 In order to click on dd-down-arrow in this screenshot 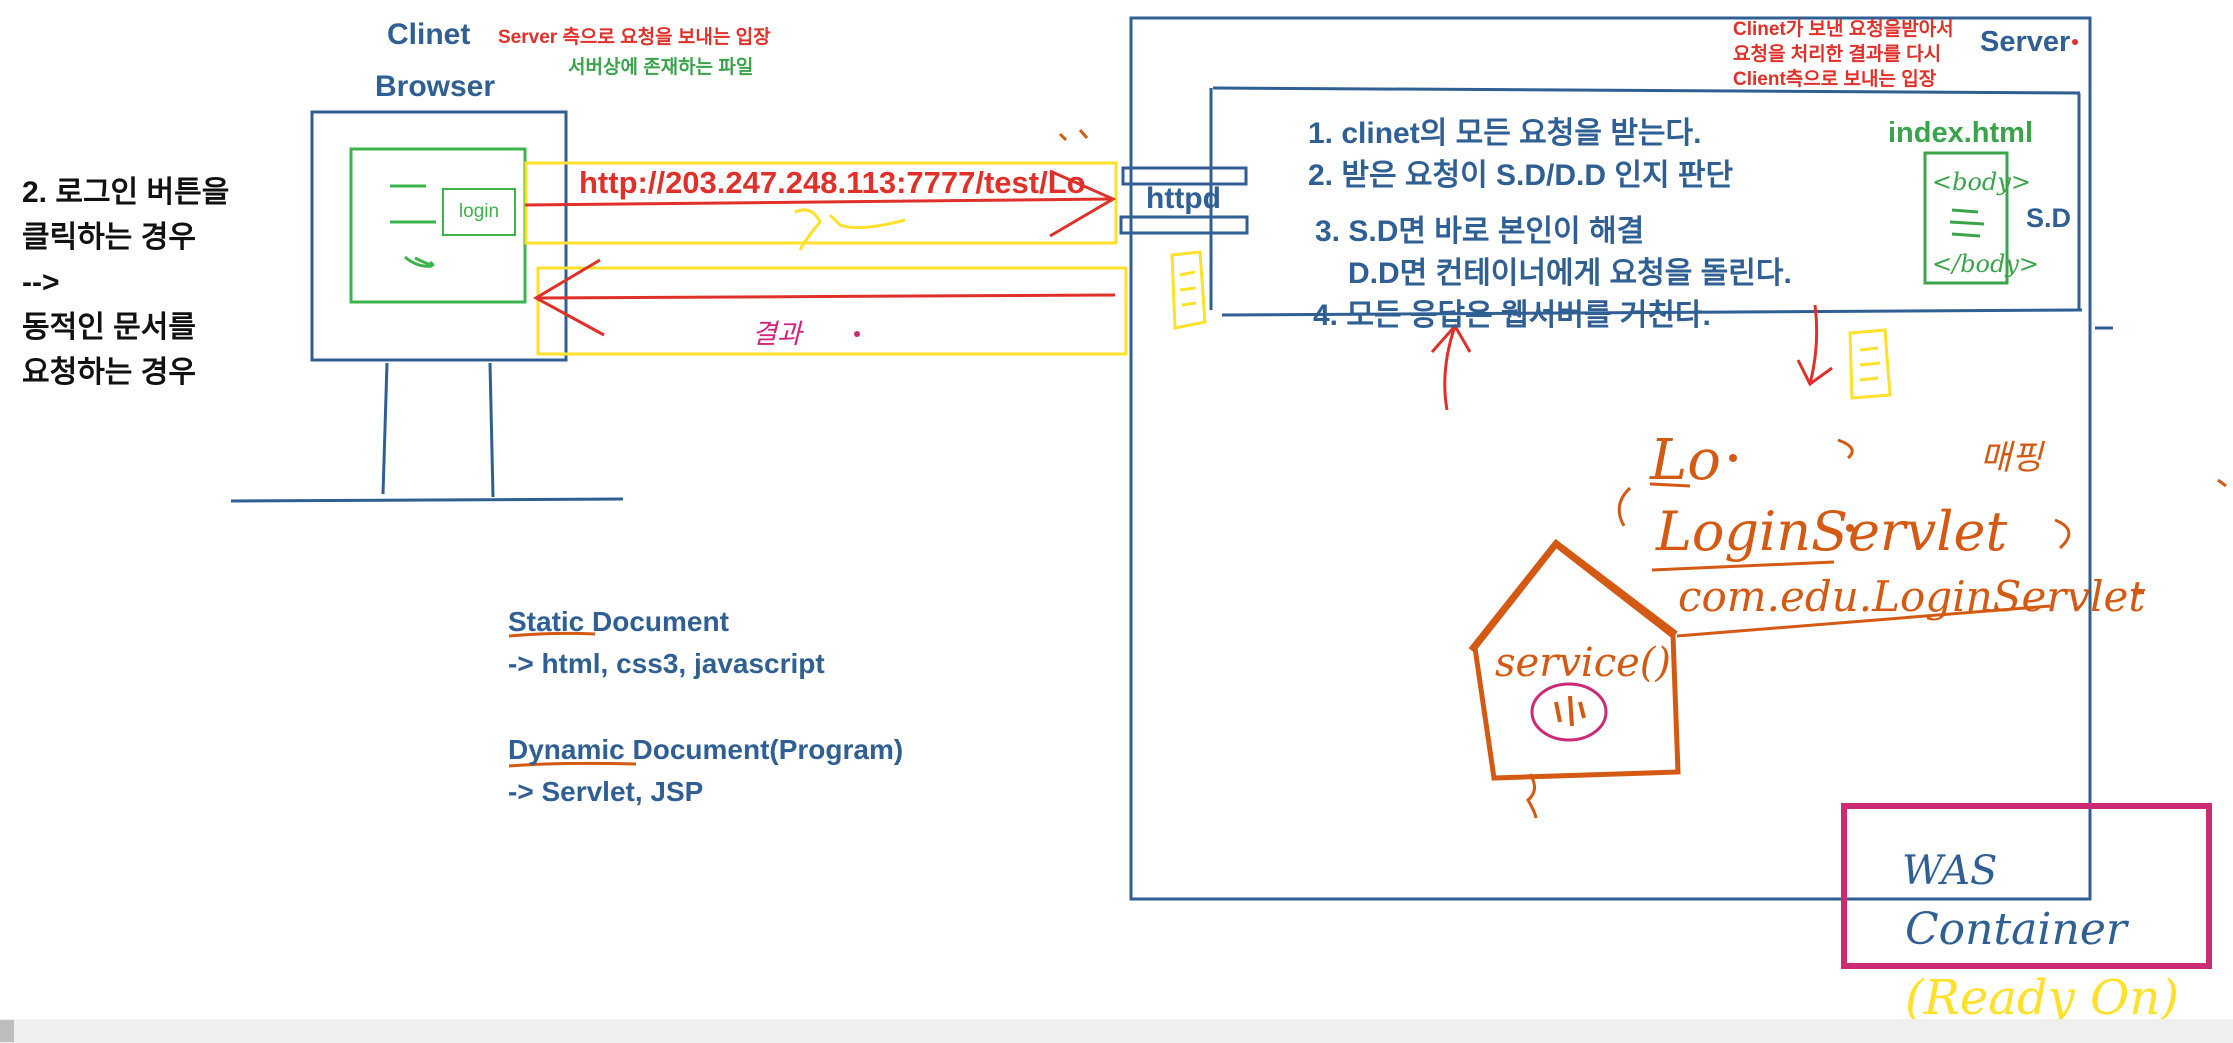, I will do `click(1814, 345)`.